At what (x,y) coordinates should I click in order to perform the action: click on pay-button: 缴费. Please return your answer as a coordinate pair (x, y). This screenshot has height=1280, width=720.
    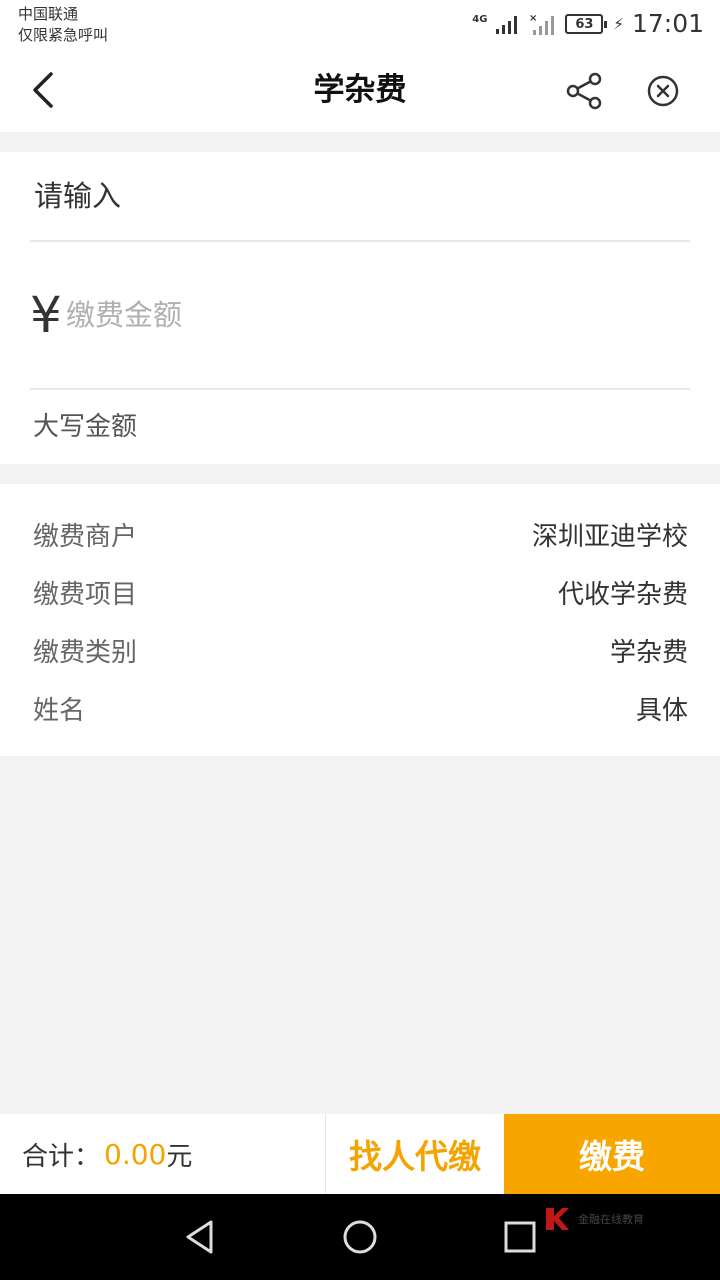
    Looking at the image, I should click on (612, 1154).